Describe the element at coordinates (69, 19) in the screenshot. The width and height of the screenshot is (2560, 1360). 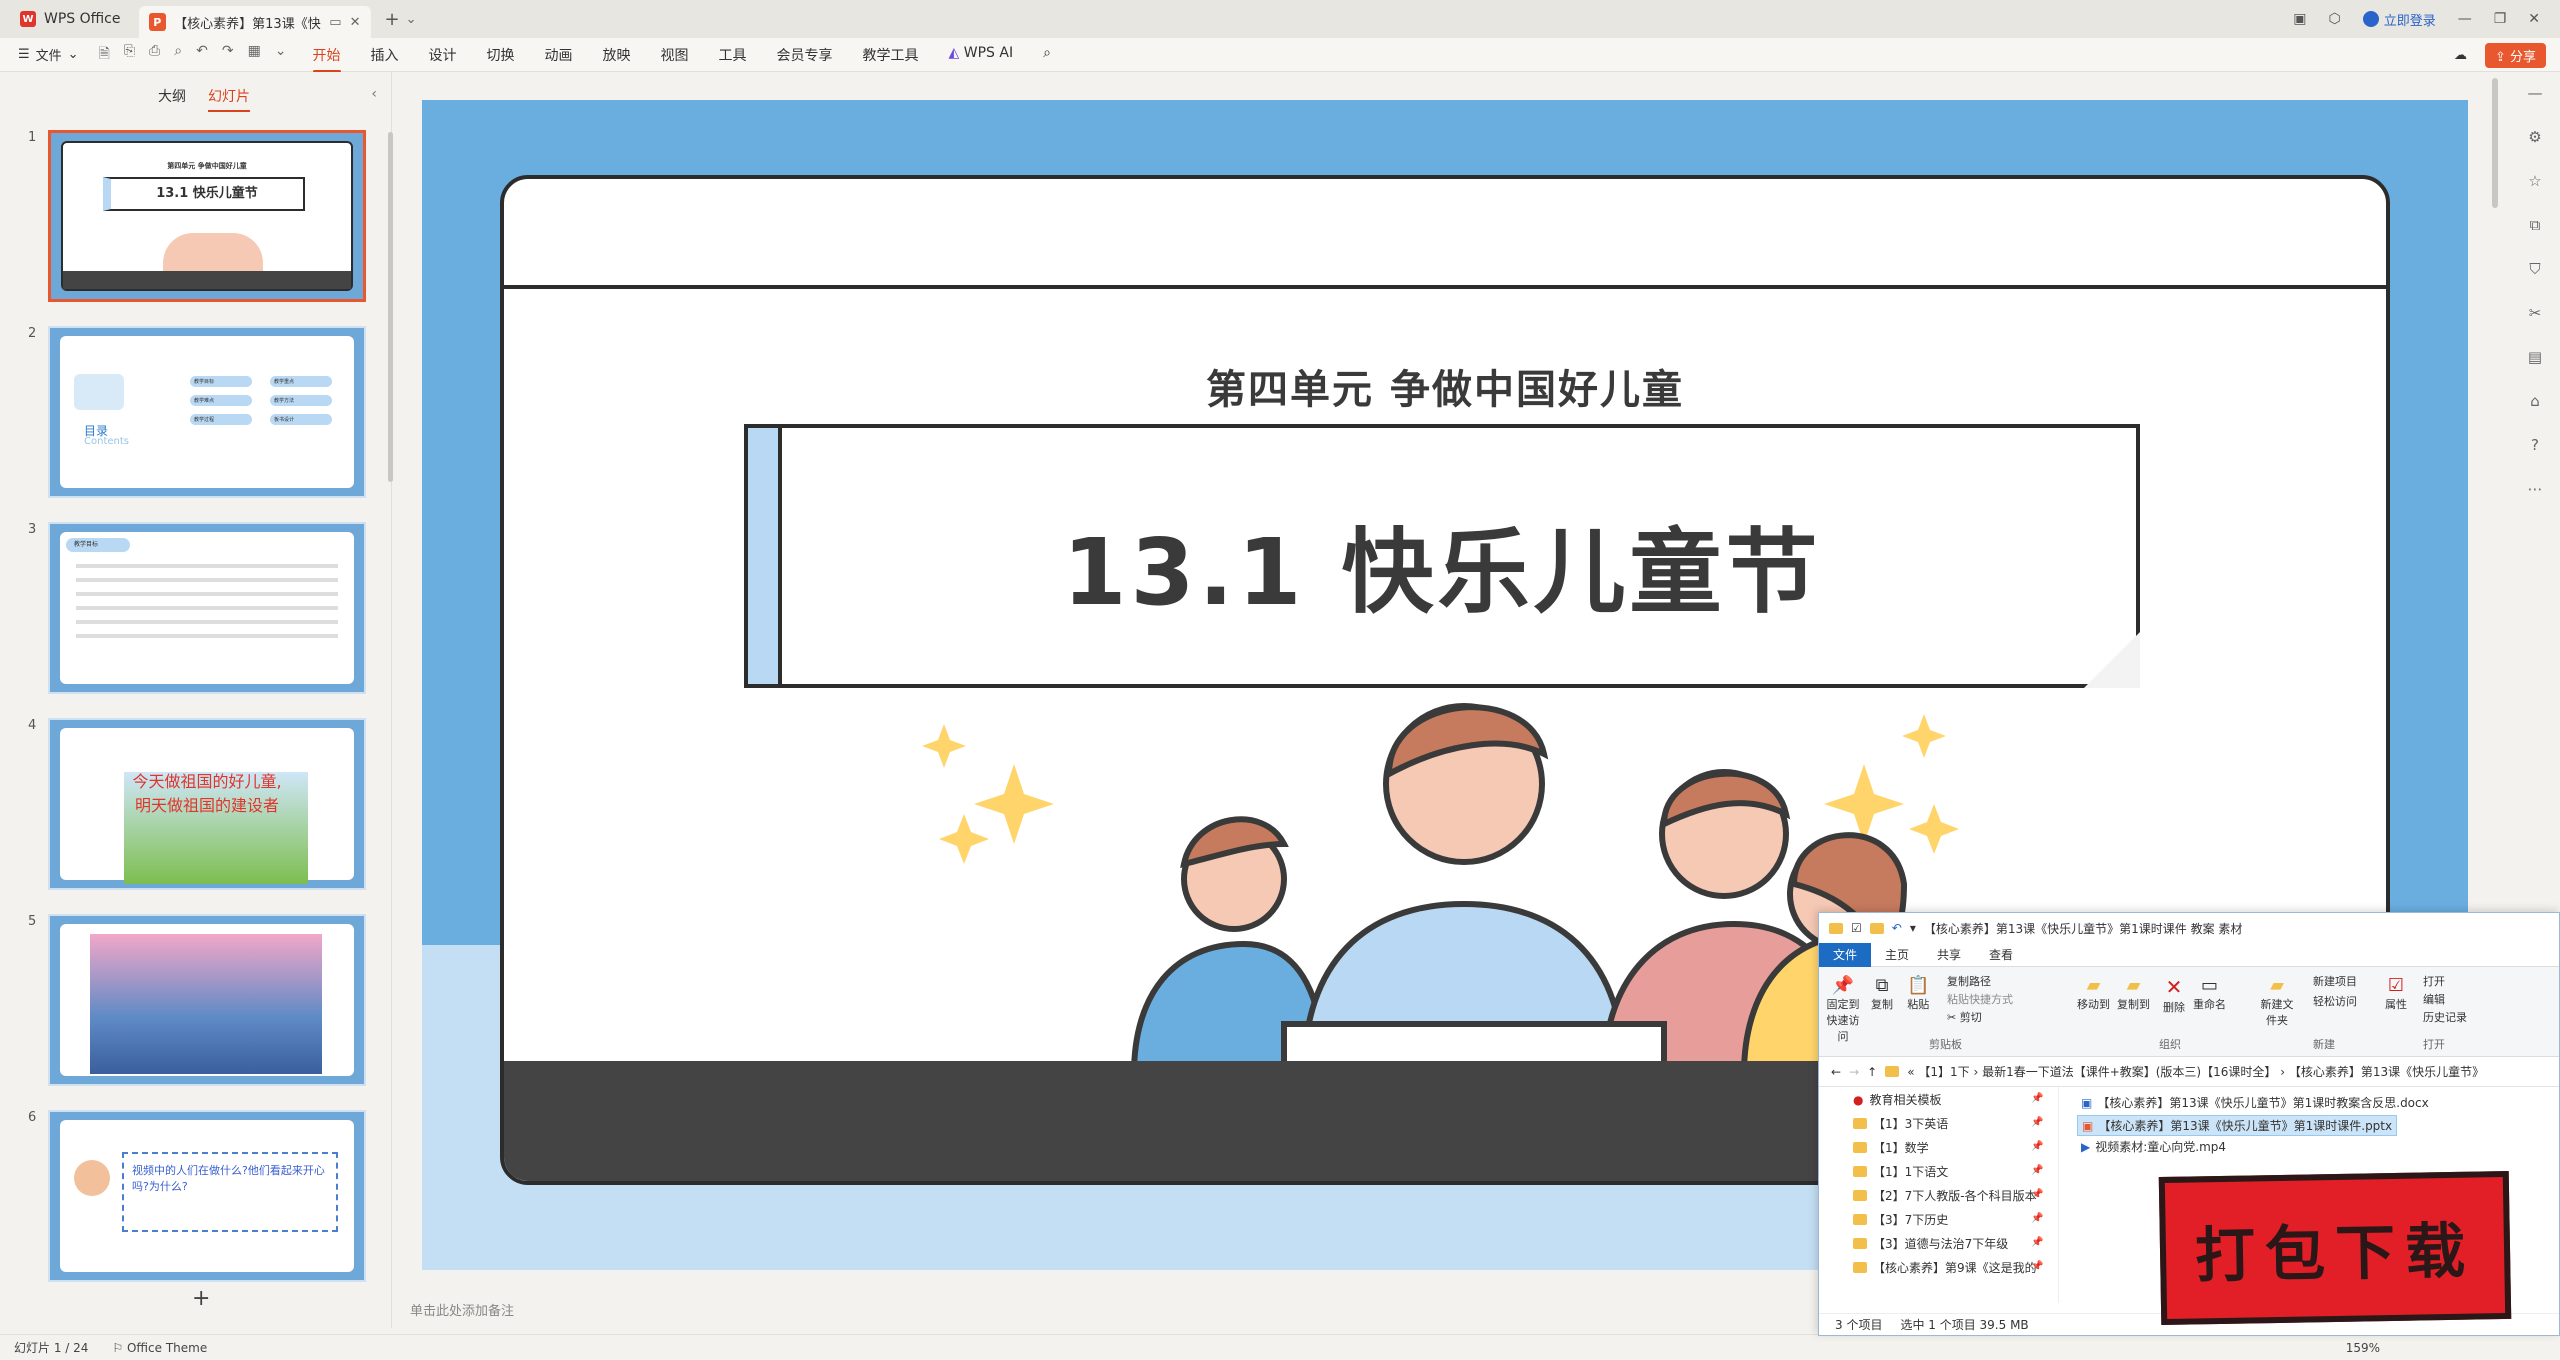
I see `wps-home-tab: W WPS Office` at that location.